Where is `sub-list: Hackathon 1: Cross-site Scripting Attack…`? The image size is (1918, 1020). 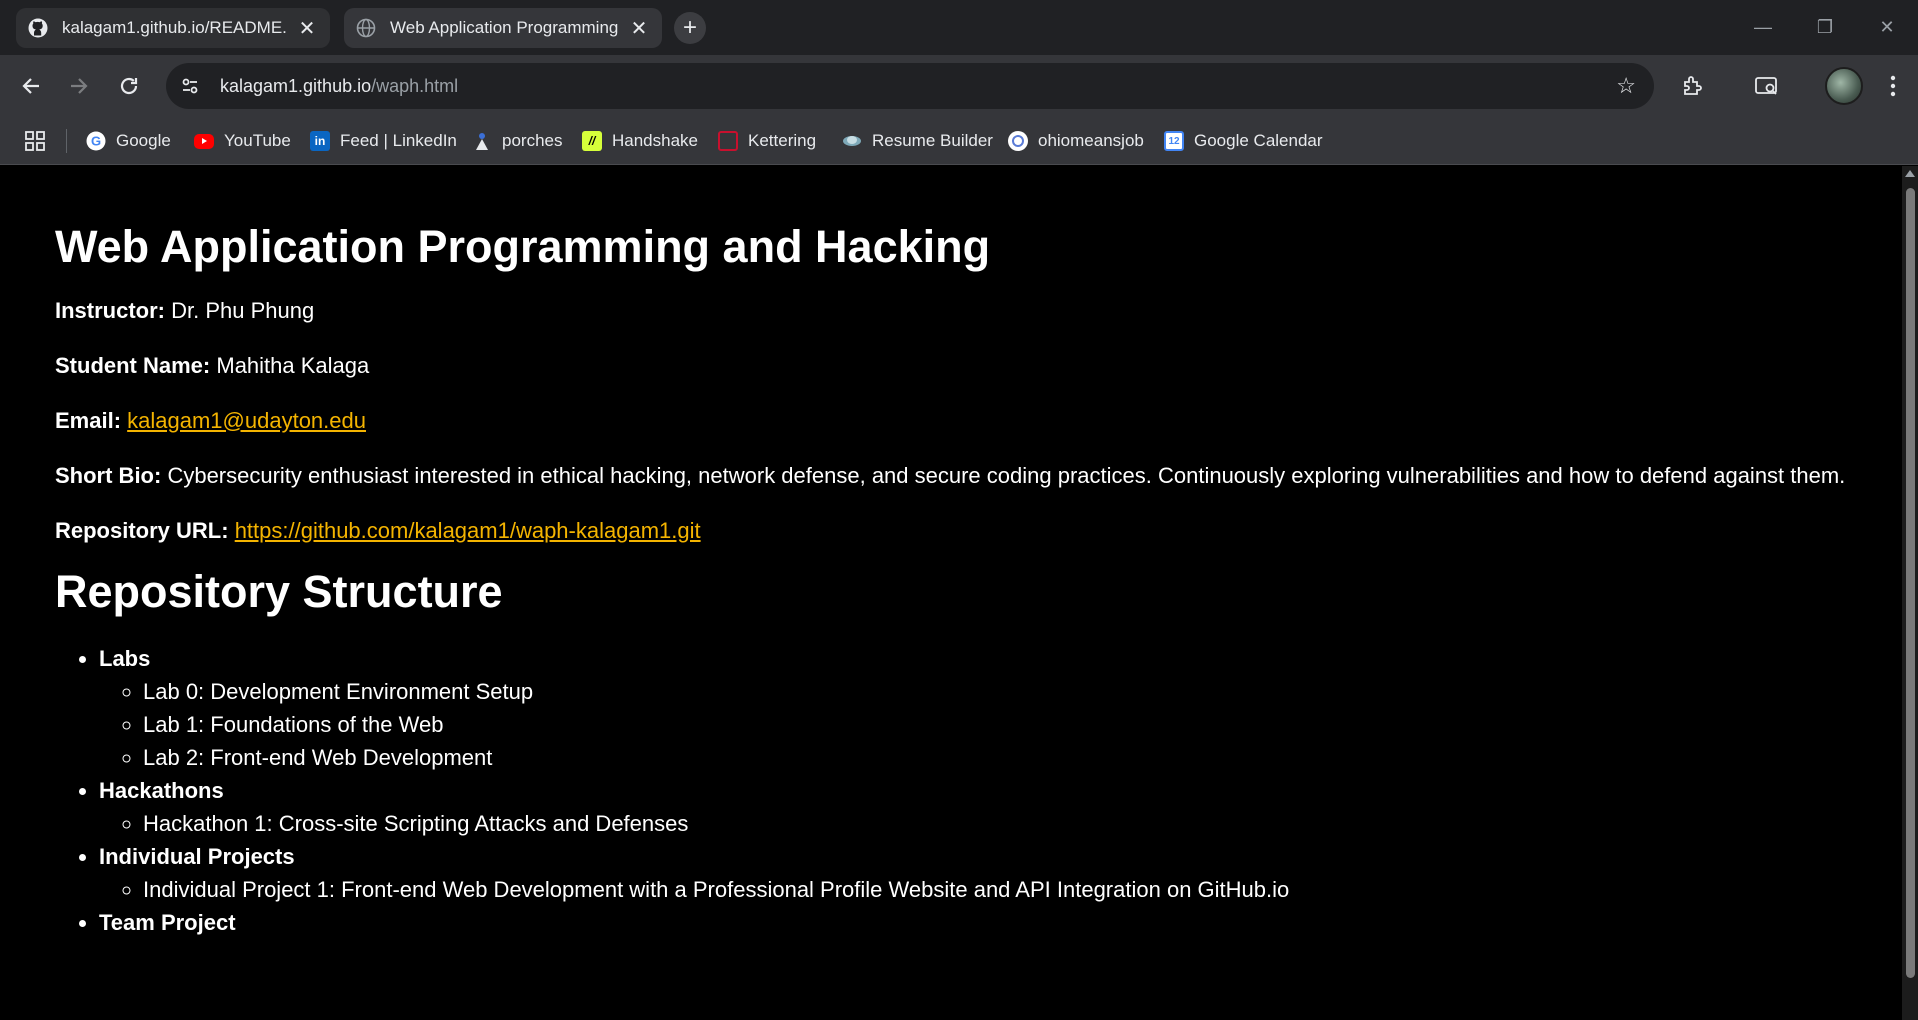 sub-list: Hackathon 1: Cross-site Scripting Attack… is located at coordinates (973, 823).